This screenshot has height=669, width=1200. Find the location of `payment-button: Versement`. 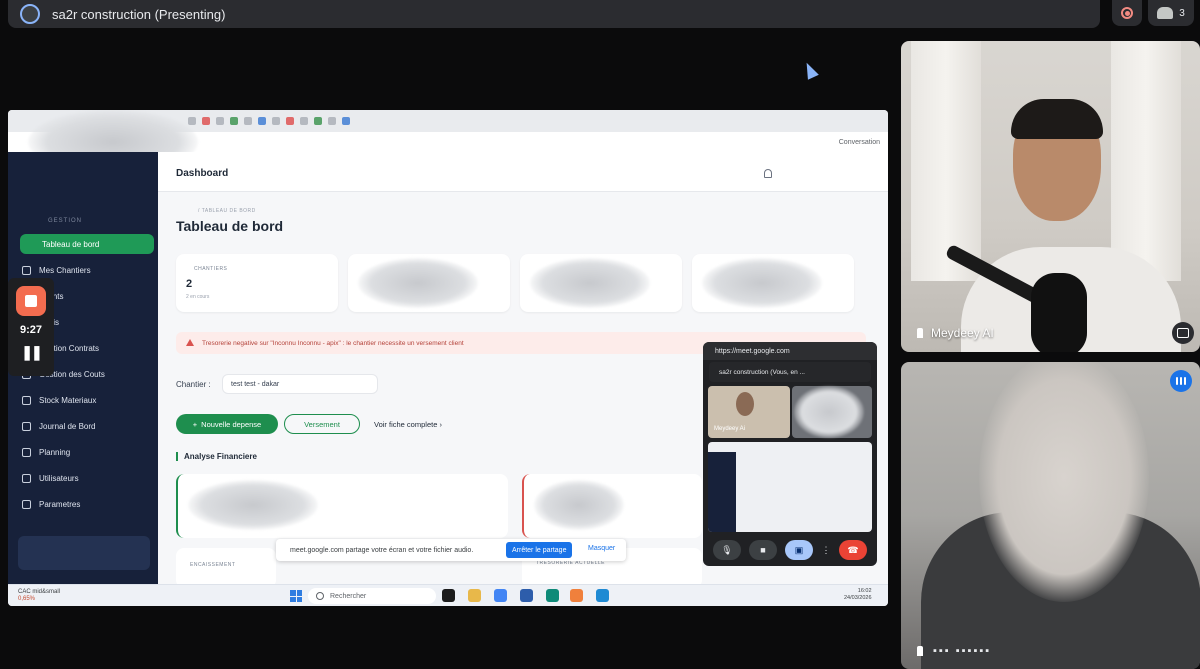

payment-button: Versement is located at coordinates (322, 424).